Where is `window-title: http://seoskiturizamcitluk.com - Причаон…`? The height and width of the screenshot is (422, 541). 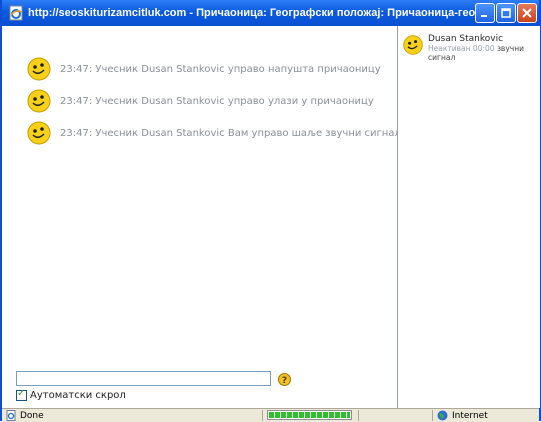
window-title: http://seoskiturizamcitluk.com - Причаон… is located at coordinates (258, 13).